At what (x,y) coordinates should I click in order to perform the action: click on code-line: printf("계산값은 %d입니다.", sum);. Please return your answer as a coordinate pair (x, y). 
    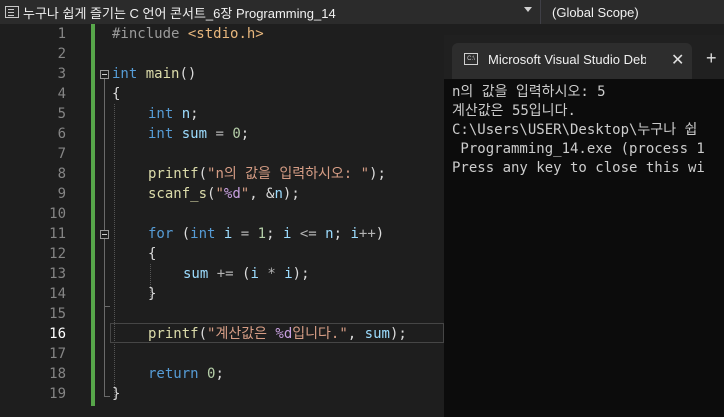
    Looking at the image, I should click on (277, 334).